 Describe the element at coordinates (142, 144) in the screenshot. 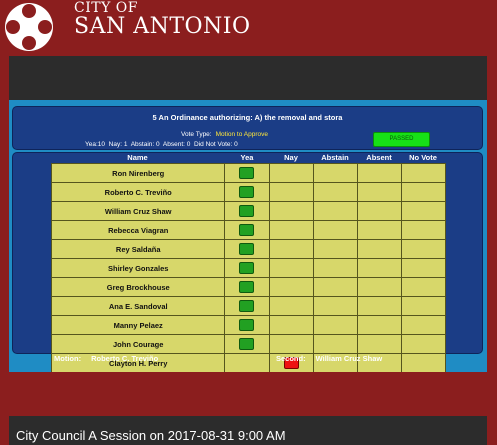

I see `abstain-label: Abstain:` at that location.